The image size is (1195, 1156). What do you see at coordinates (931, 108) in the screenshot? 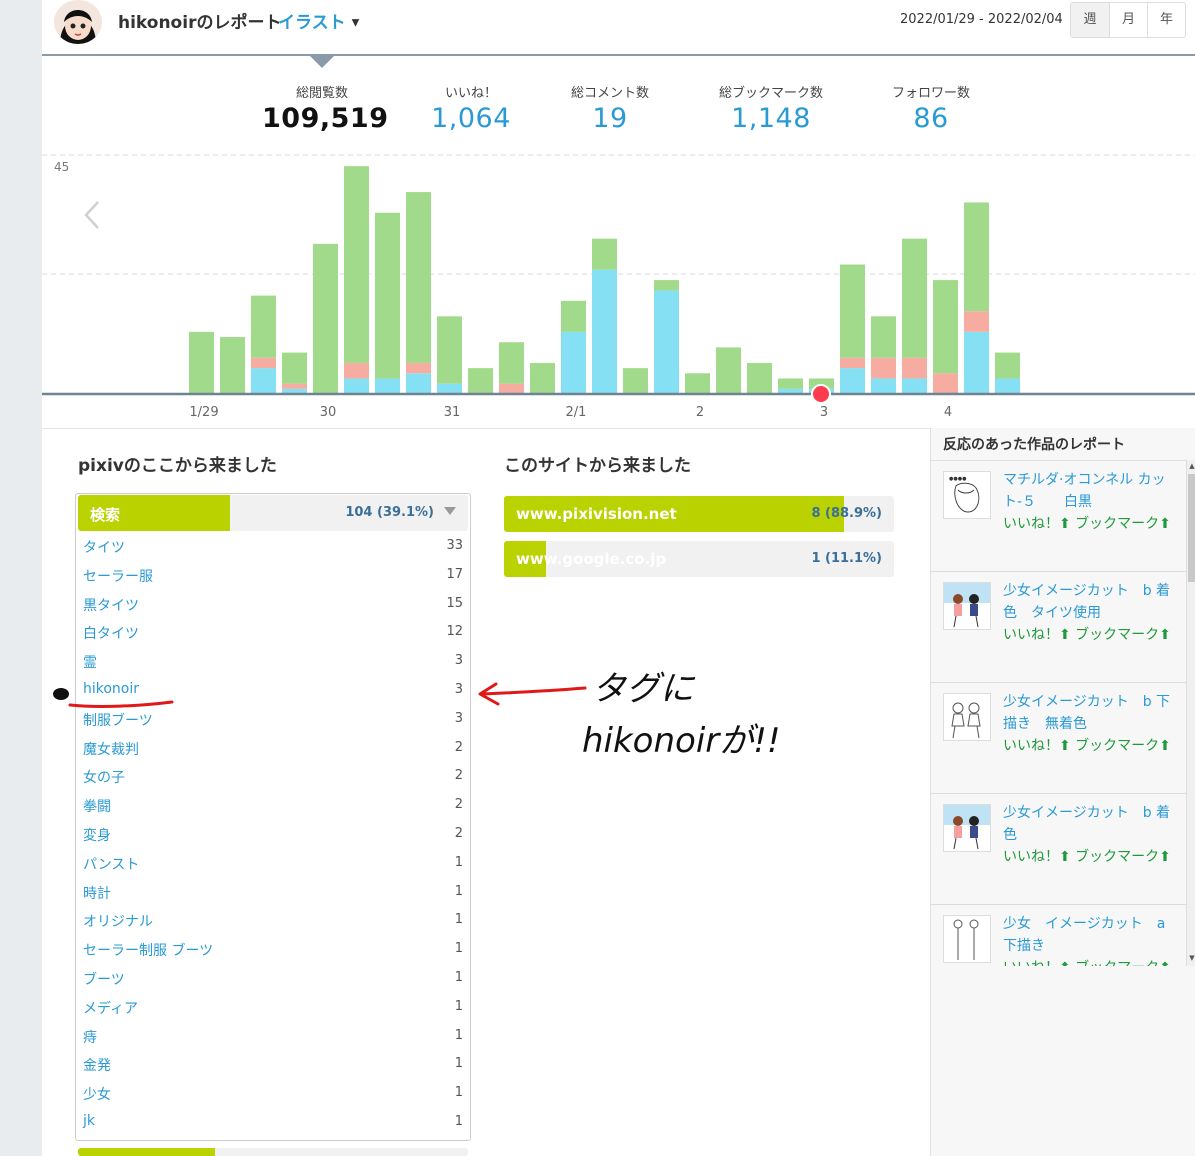
I see `stat-followers: フォロワー数 86` at bounding box center [931, 108].